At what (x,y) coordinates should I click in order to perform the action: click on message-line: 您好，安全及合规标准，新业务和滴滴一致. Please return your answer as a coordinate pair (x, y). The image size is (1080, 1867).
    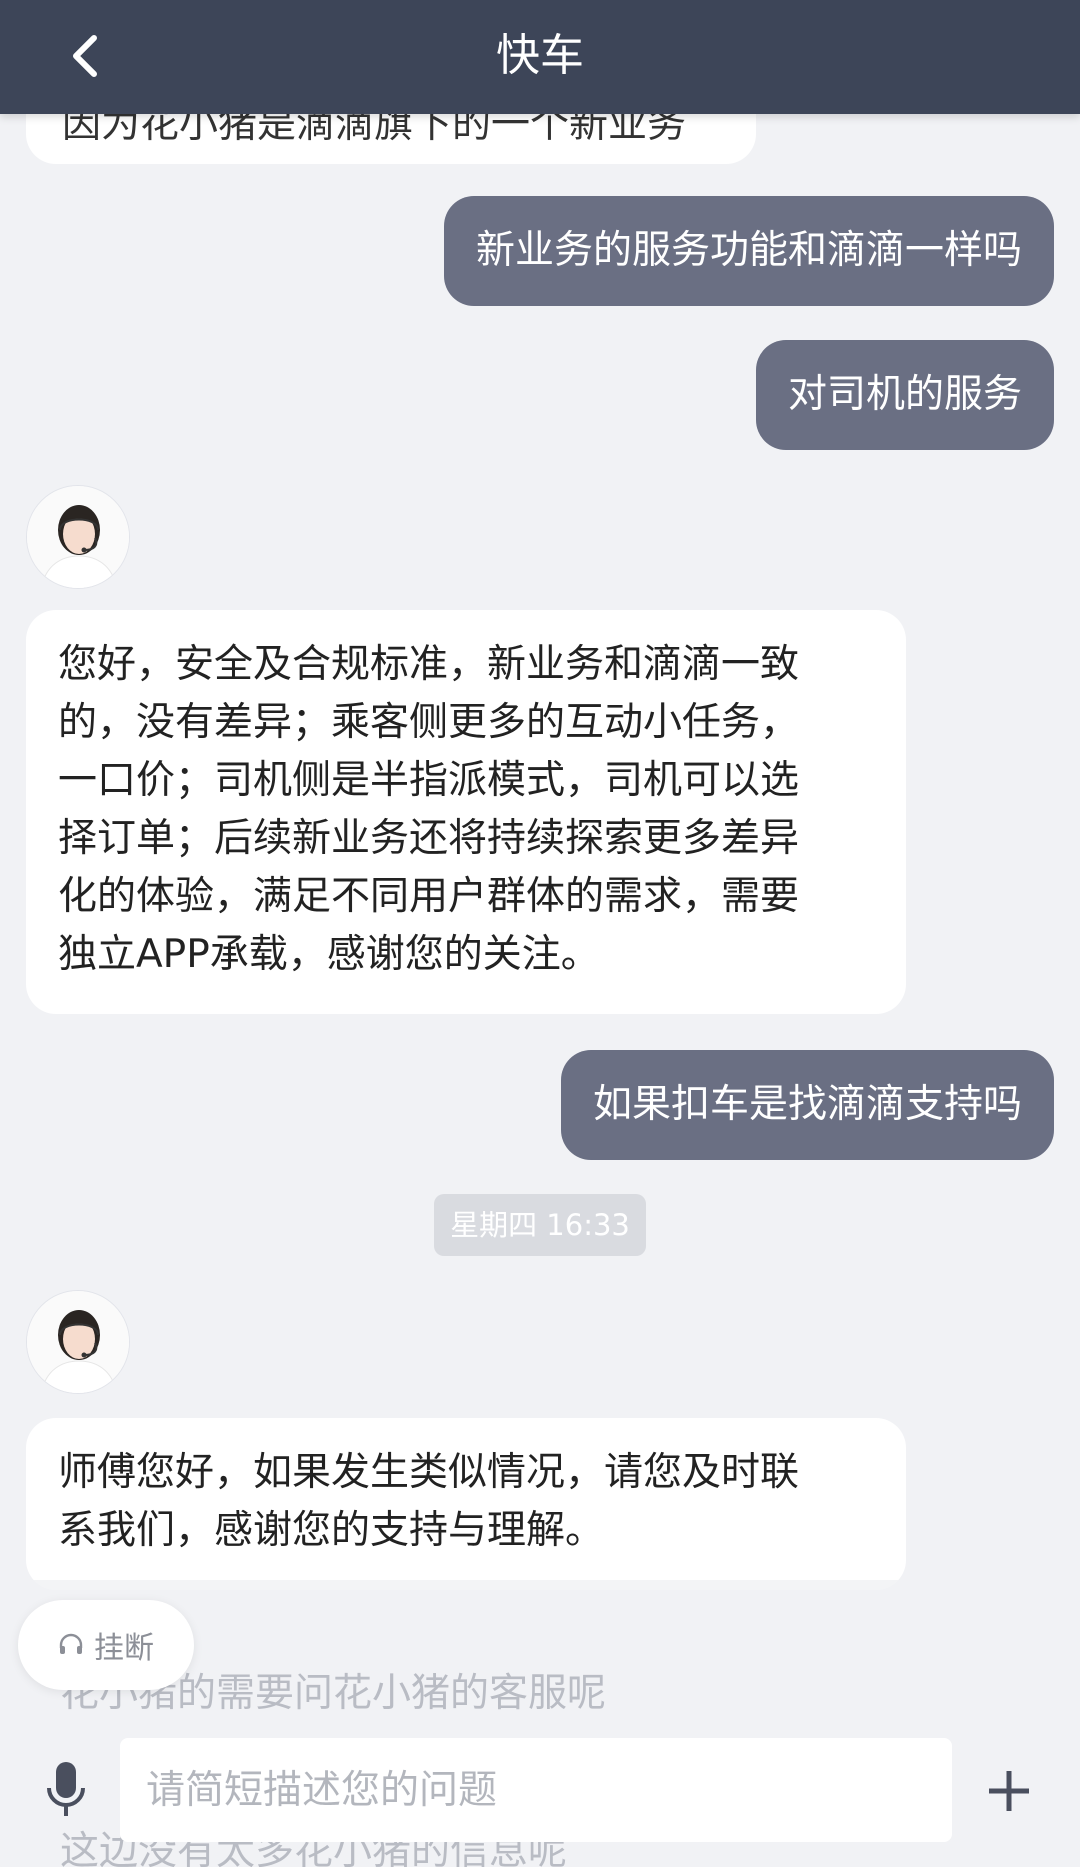
    Looking at the image, I should click on (429, 664).